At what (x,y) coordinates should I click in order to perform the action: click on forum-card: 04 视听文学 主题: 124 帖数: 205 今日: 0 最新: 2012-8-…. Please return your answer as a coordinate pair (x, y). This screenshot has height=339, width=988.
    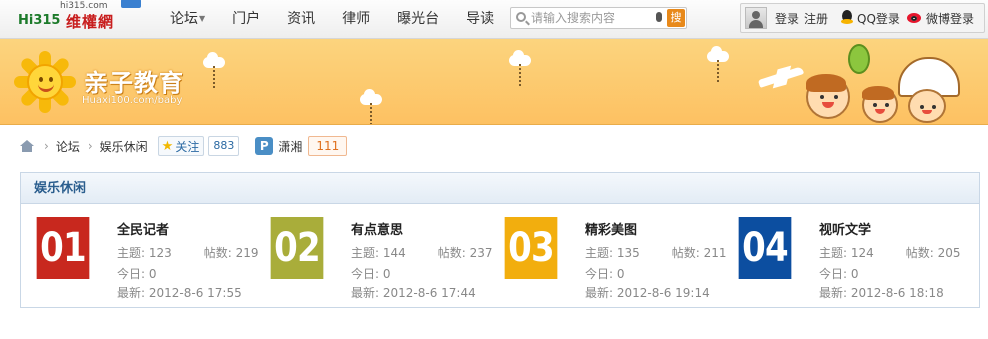
    Looking at the image, I should click on (849, 259).